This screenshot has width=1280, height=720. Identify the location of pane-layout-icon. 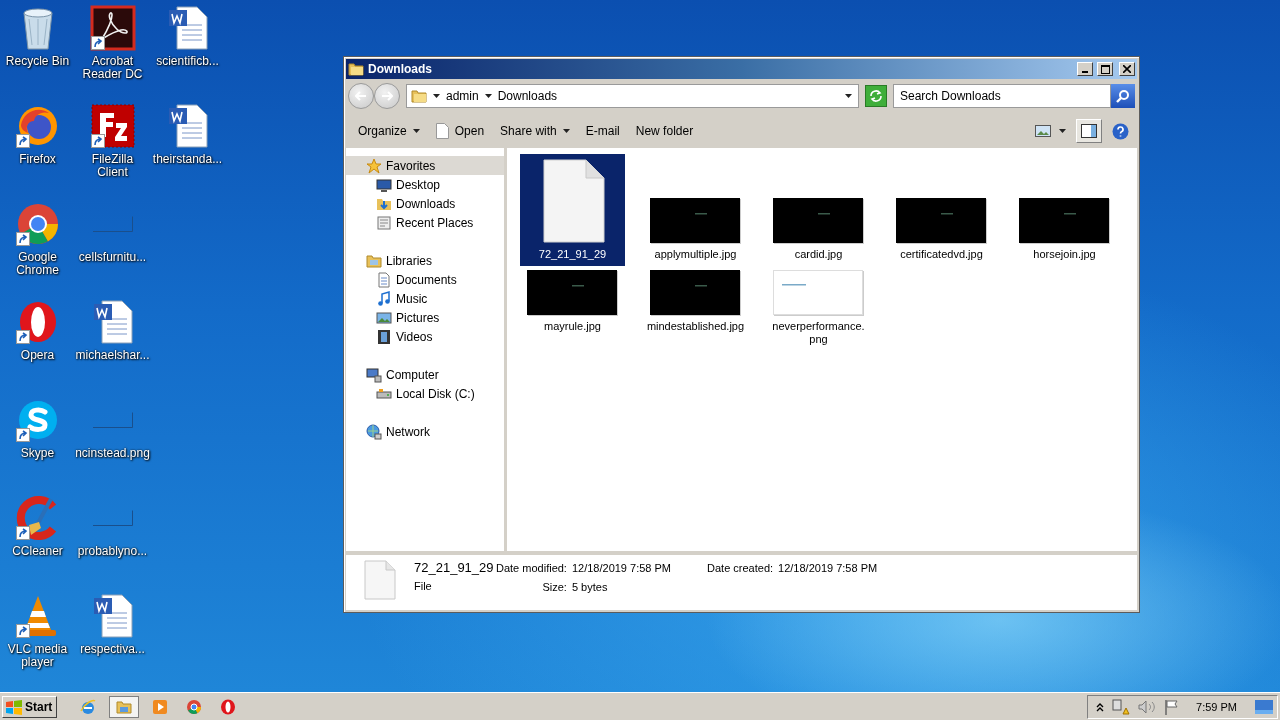
(1089, 131).